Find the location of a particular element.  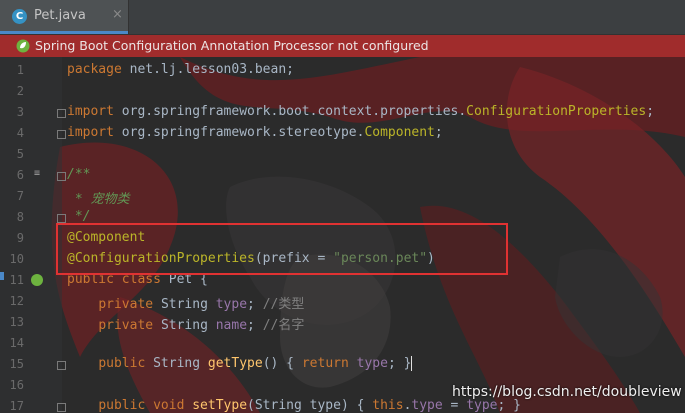

code-text: * 宠物类 is located at coordinates (98, 197).